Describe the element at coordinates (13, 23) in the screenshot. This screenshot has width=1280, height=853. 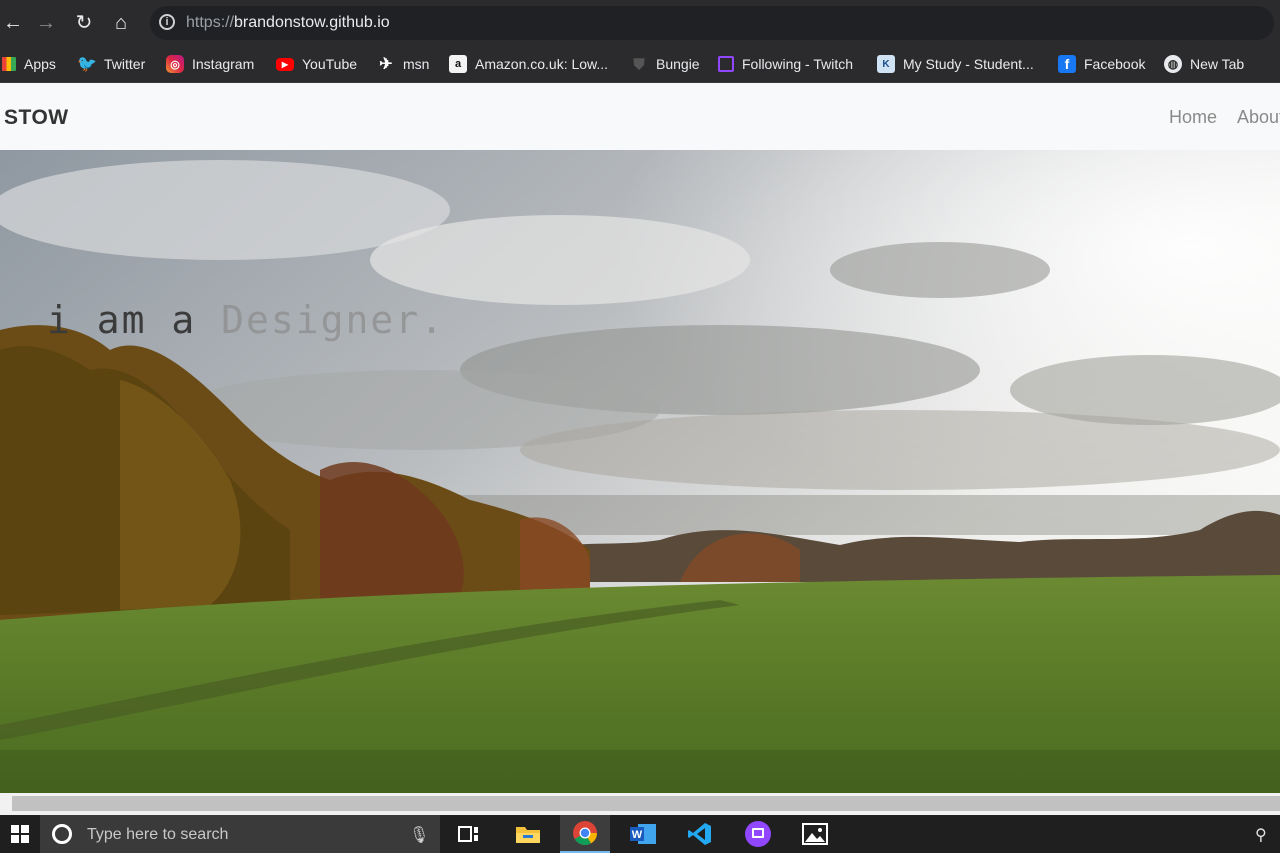
I see `back-icon: ←` at that location.